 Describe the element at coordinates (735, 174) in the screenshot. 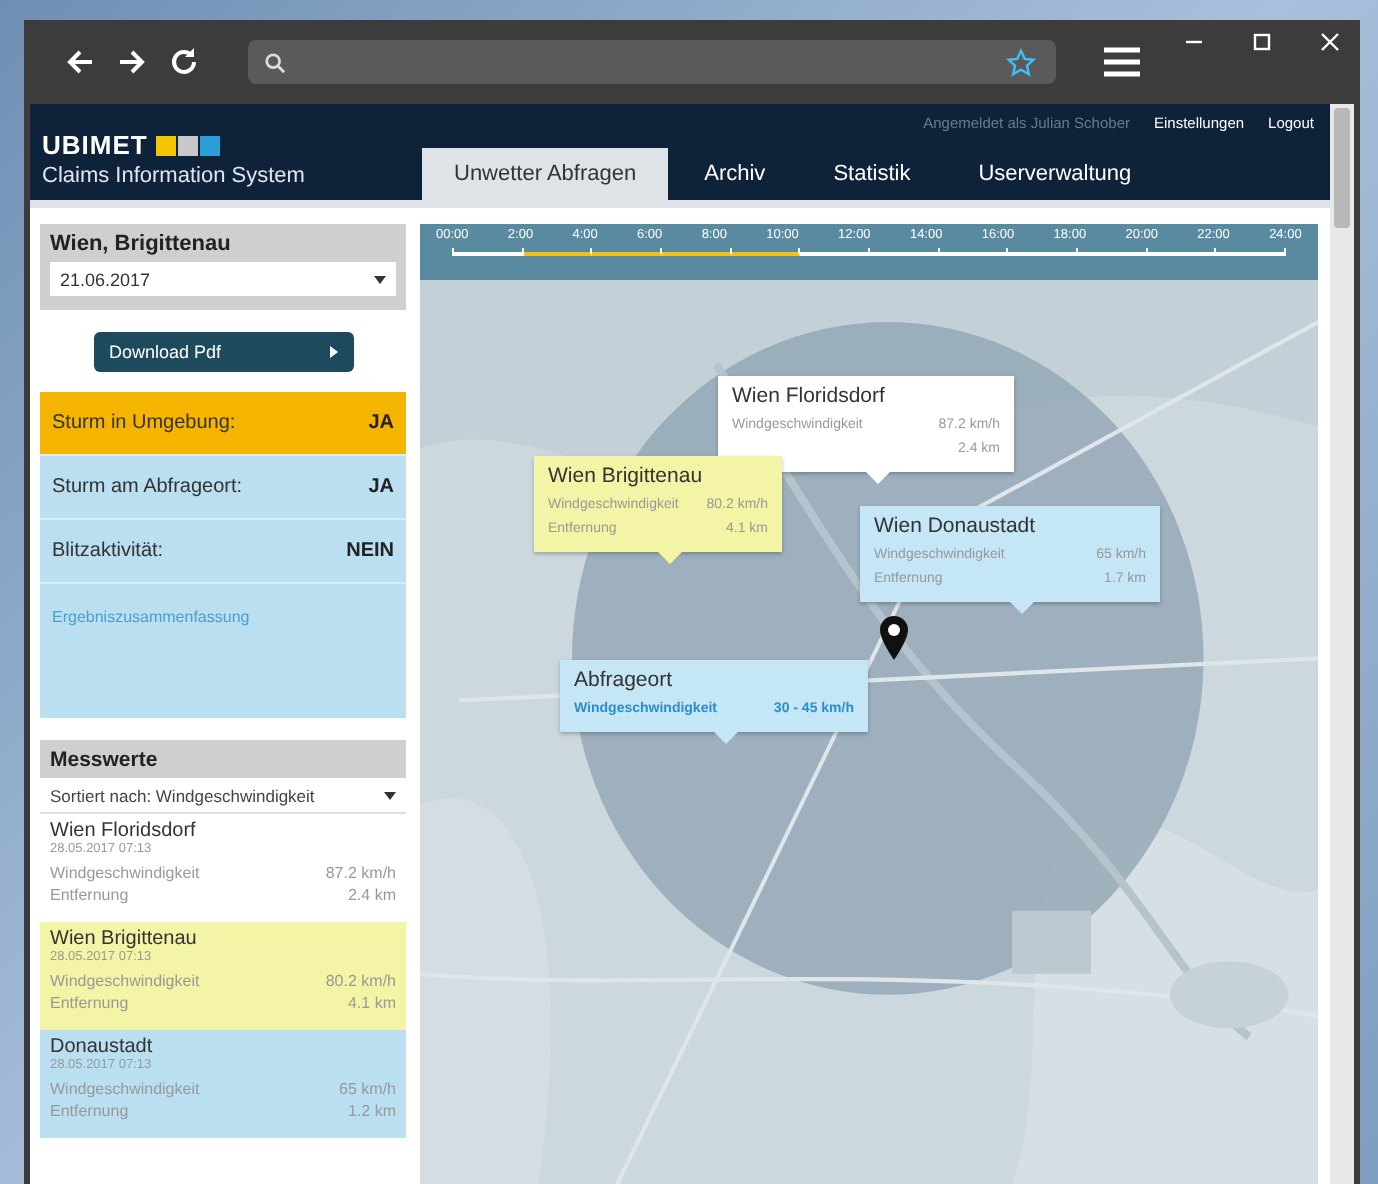

I see `nav-tab: Archiv` at that location.